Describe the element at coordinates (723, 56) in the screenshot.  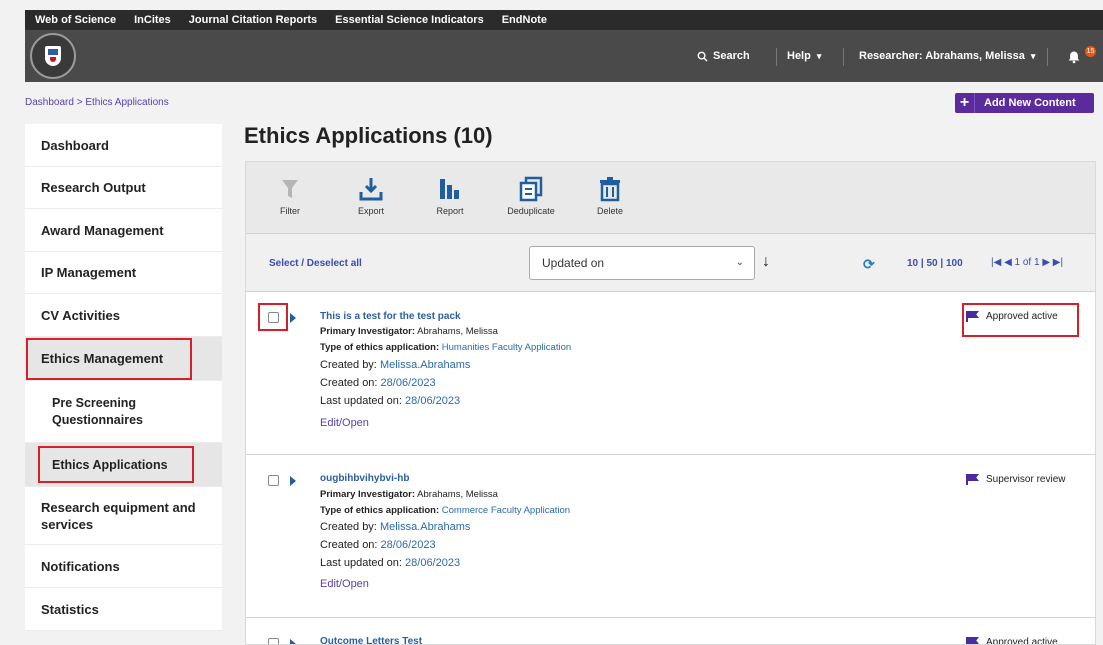
I see `search-button: Search` at that location.